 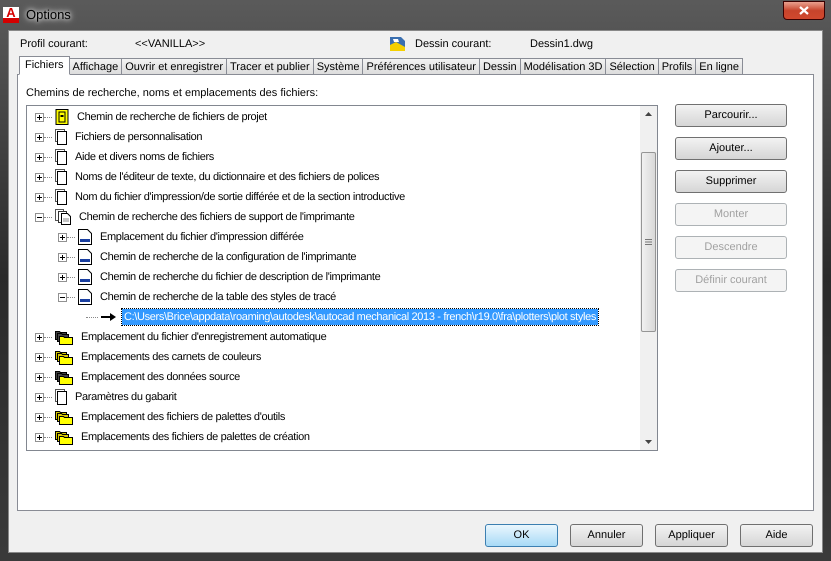 I want to click on tree-item: Chemin de recherche du fichier de description de l'imprimante, so click(x=240, y=277).